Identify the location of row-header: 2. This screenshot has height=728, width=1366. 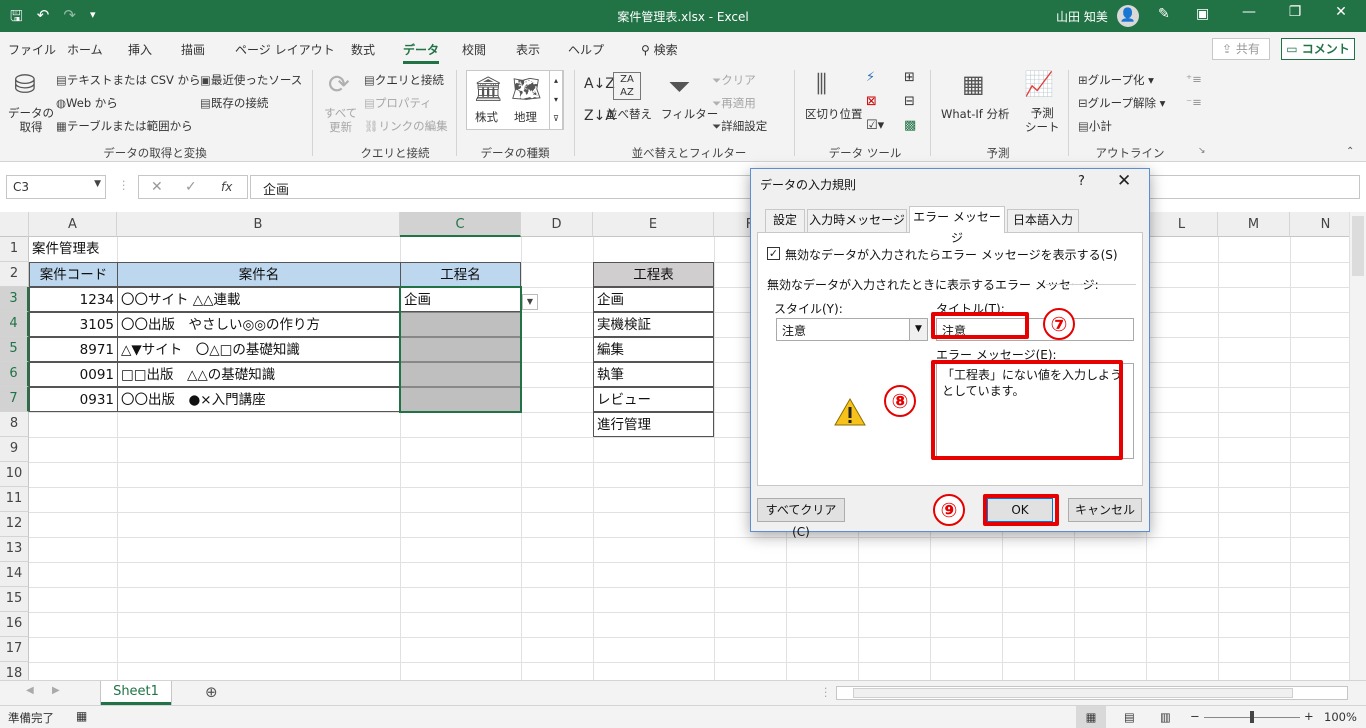
(14, 274).